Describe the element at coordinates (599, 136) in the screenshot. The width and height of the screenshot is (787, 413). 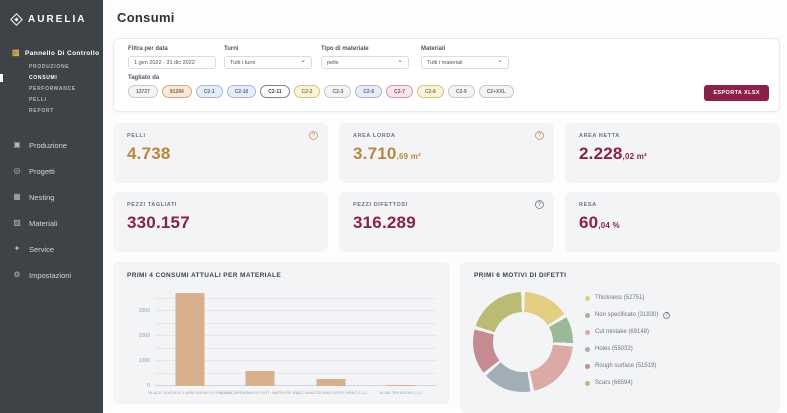
I see `kpi-label: AREA NETTA` at that location.